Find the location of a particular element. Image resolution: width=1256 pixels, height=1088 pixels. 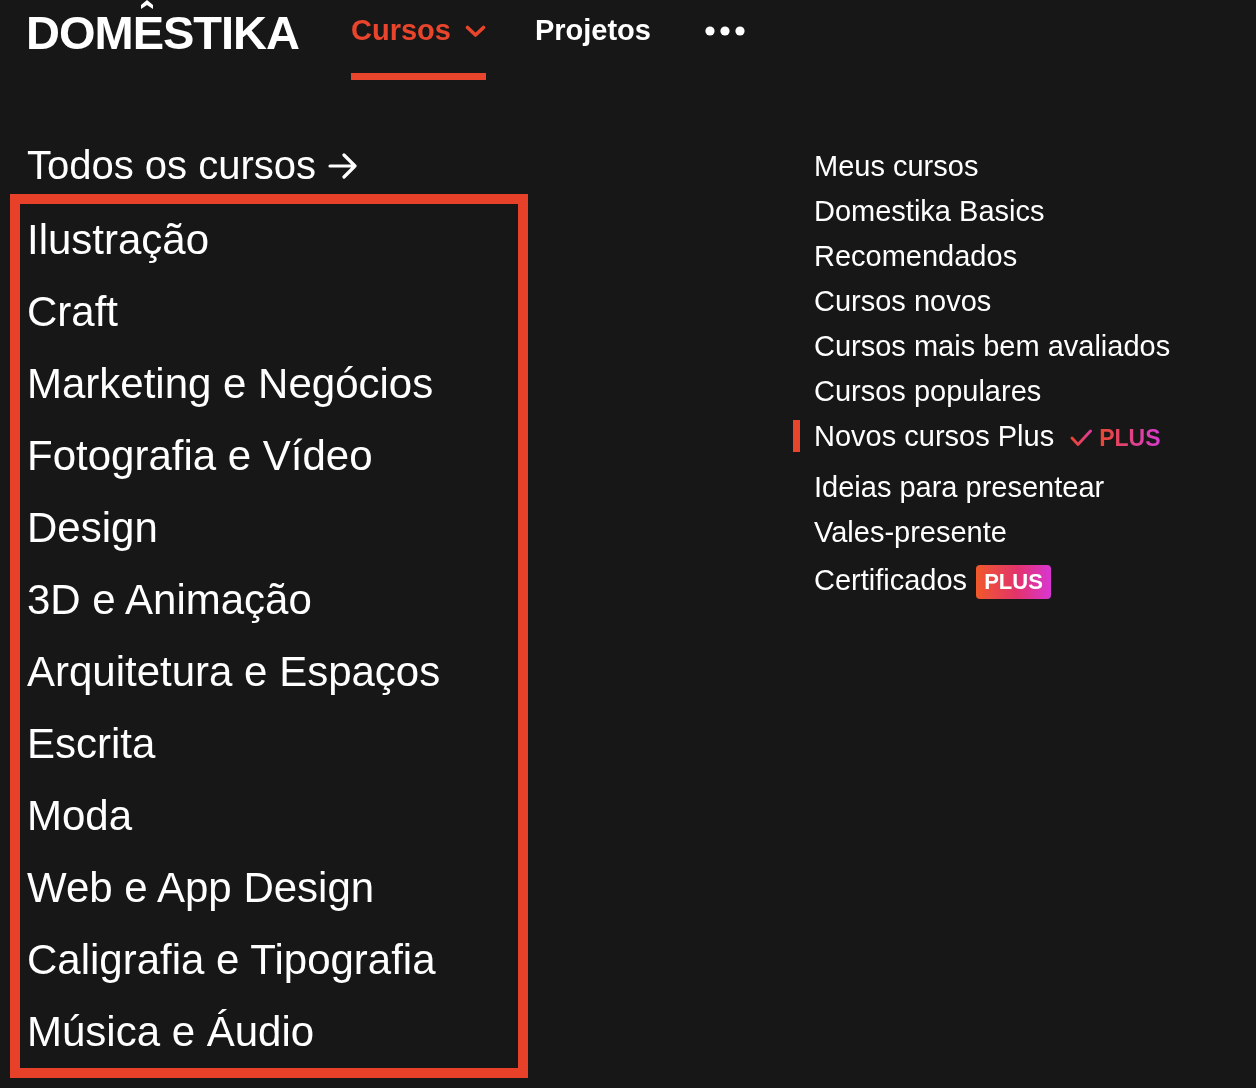

category-link: Craft is located at coordinates (72, 312).